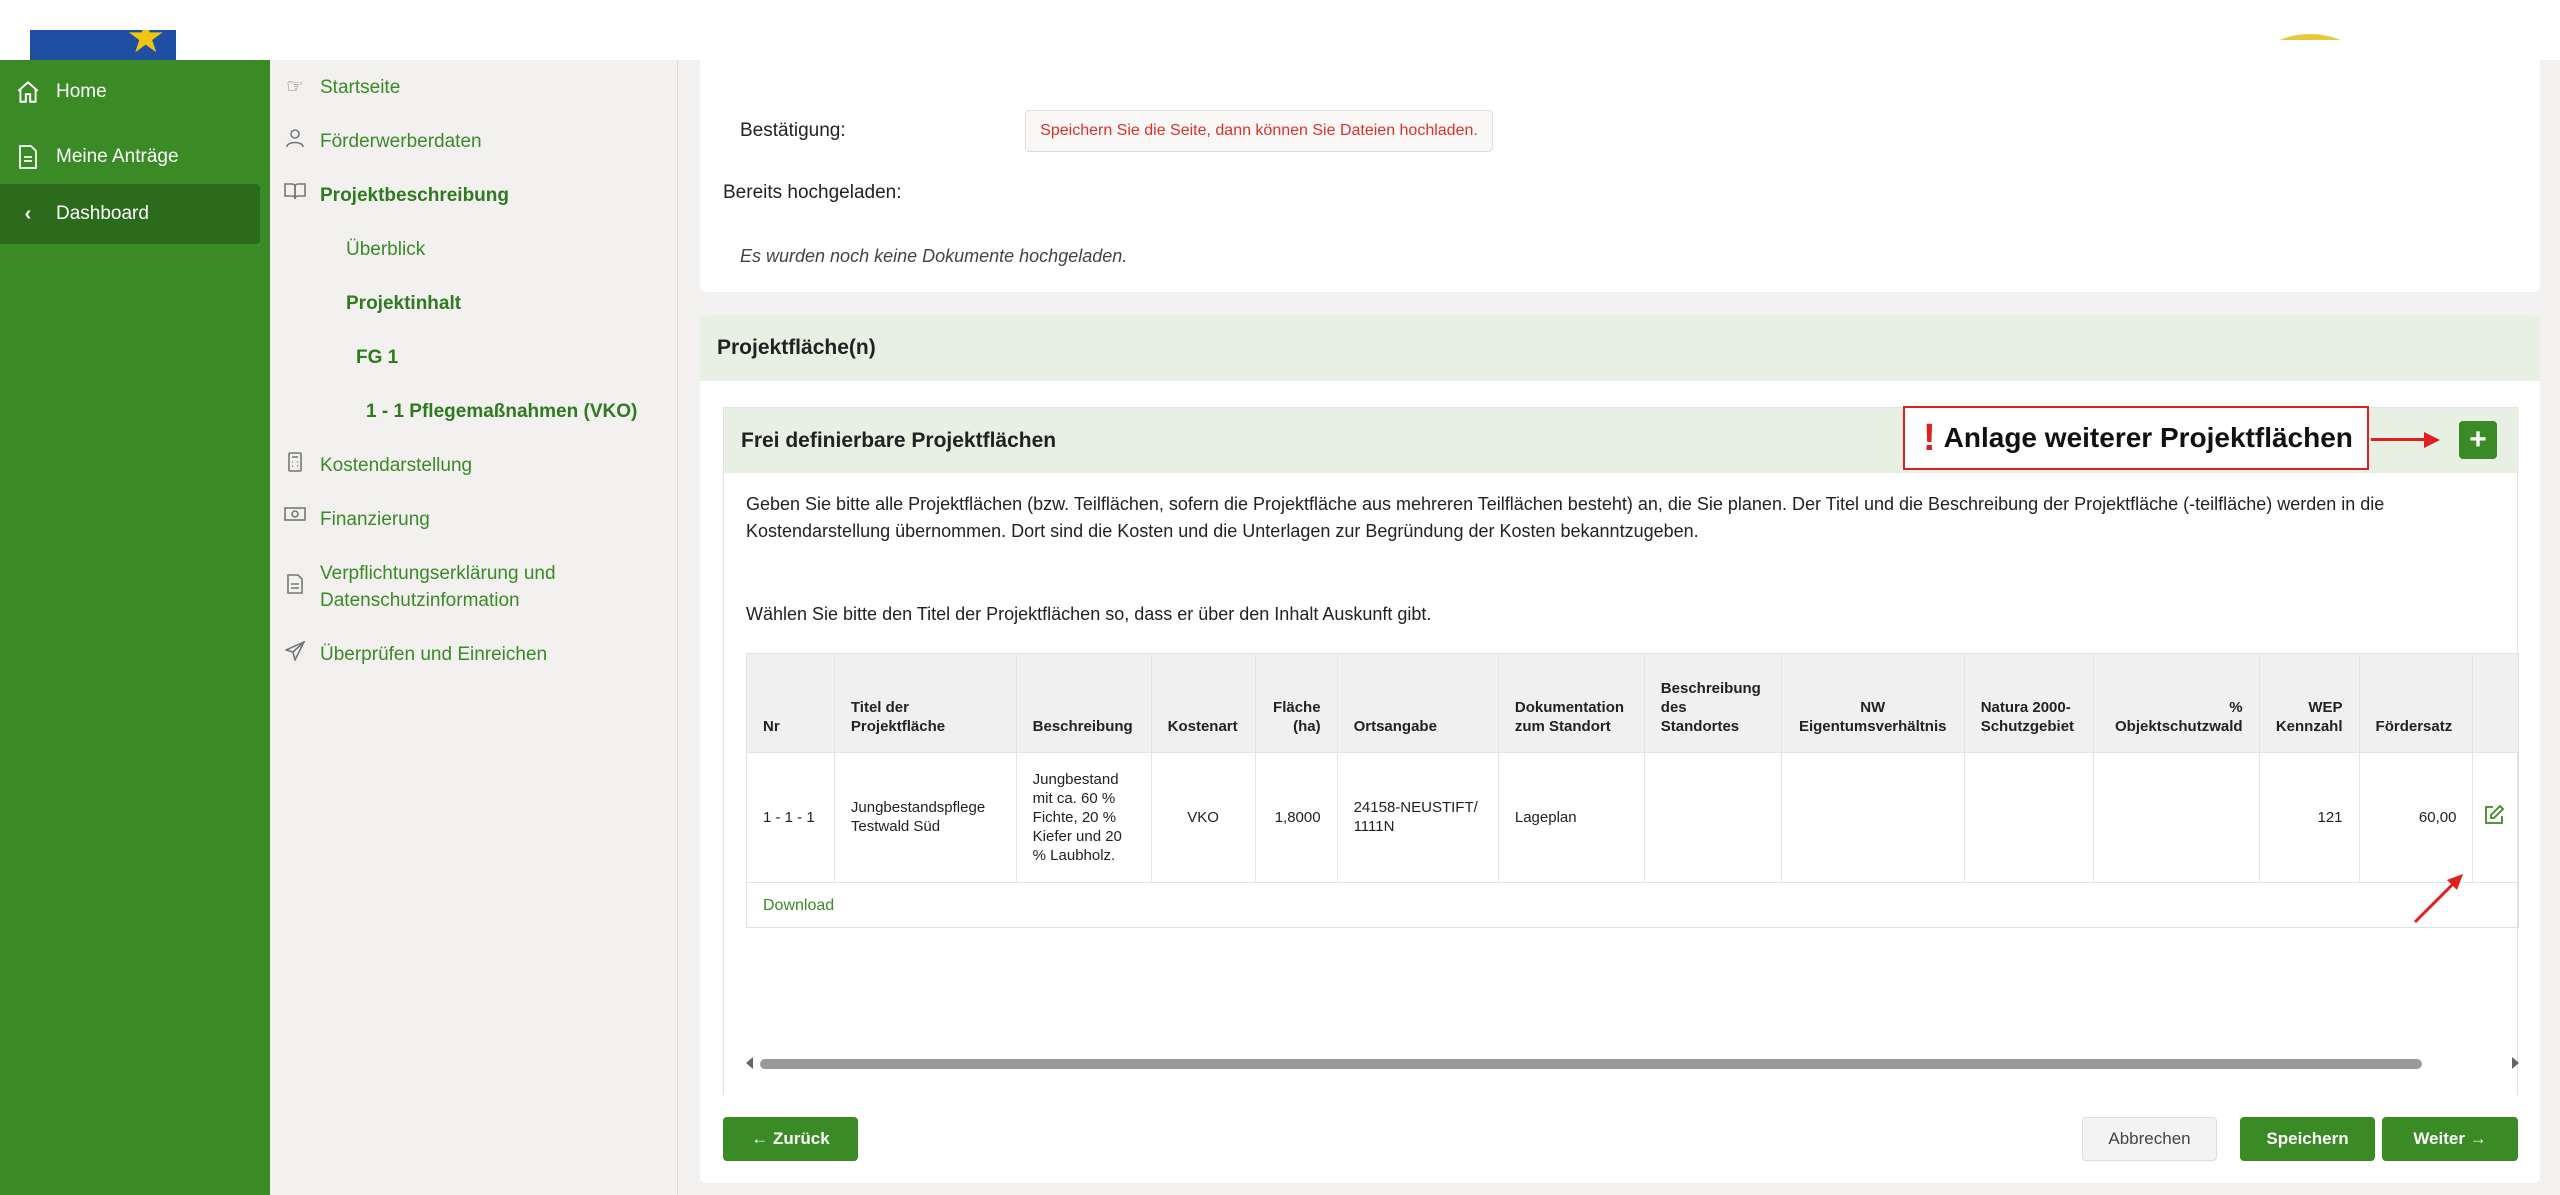  I want to click on sidebar-item-label: Dashboard, so click(102, 213).